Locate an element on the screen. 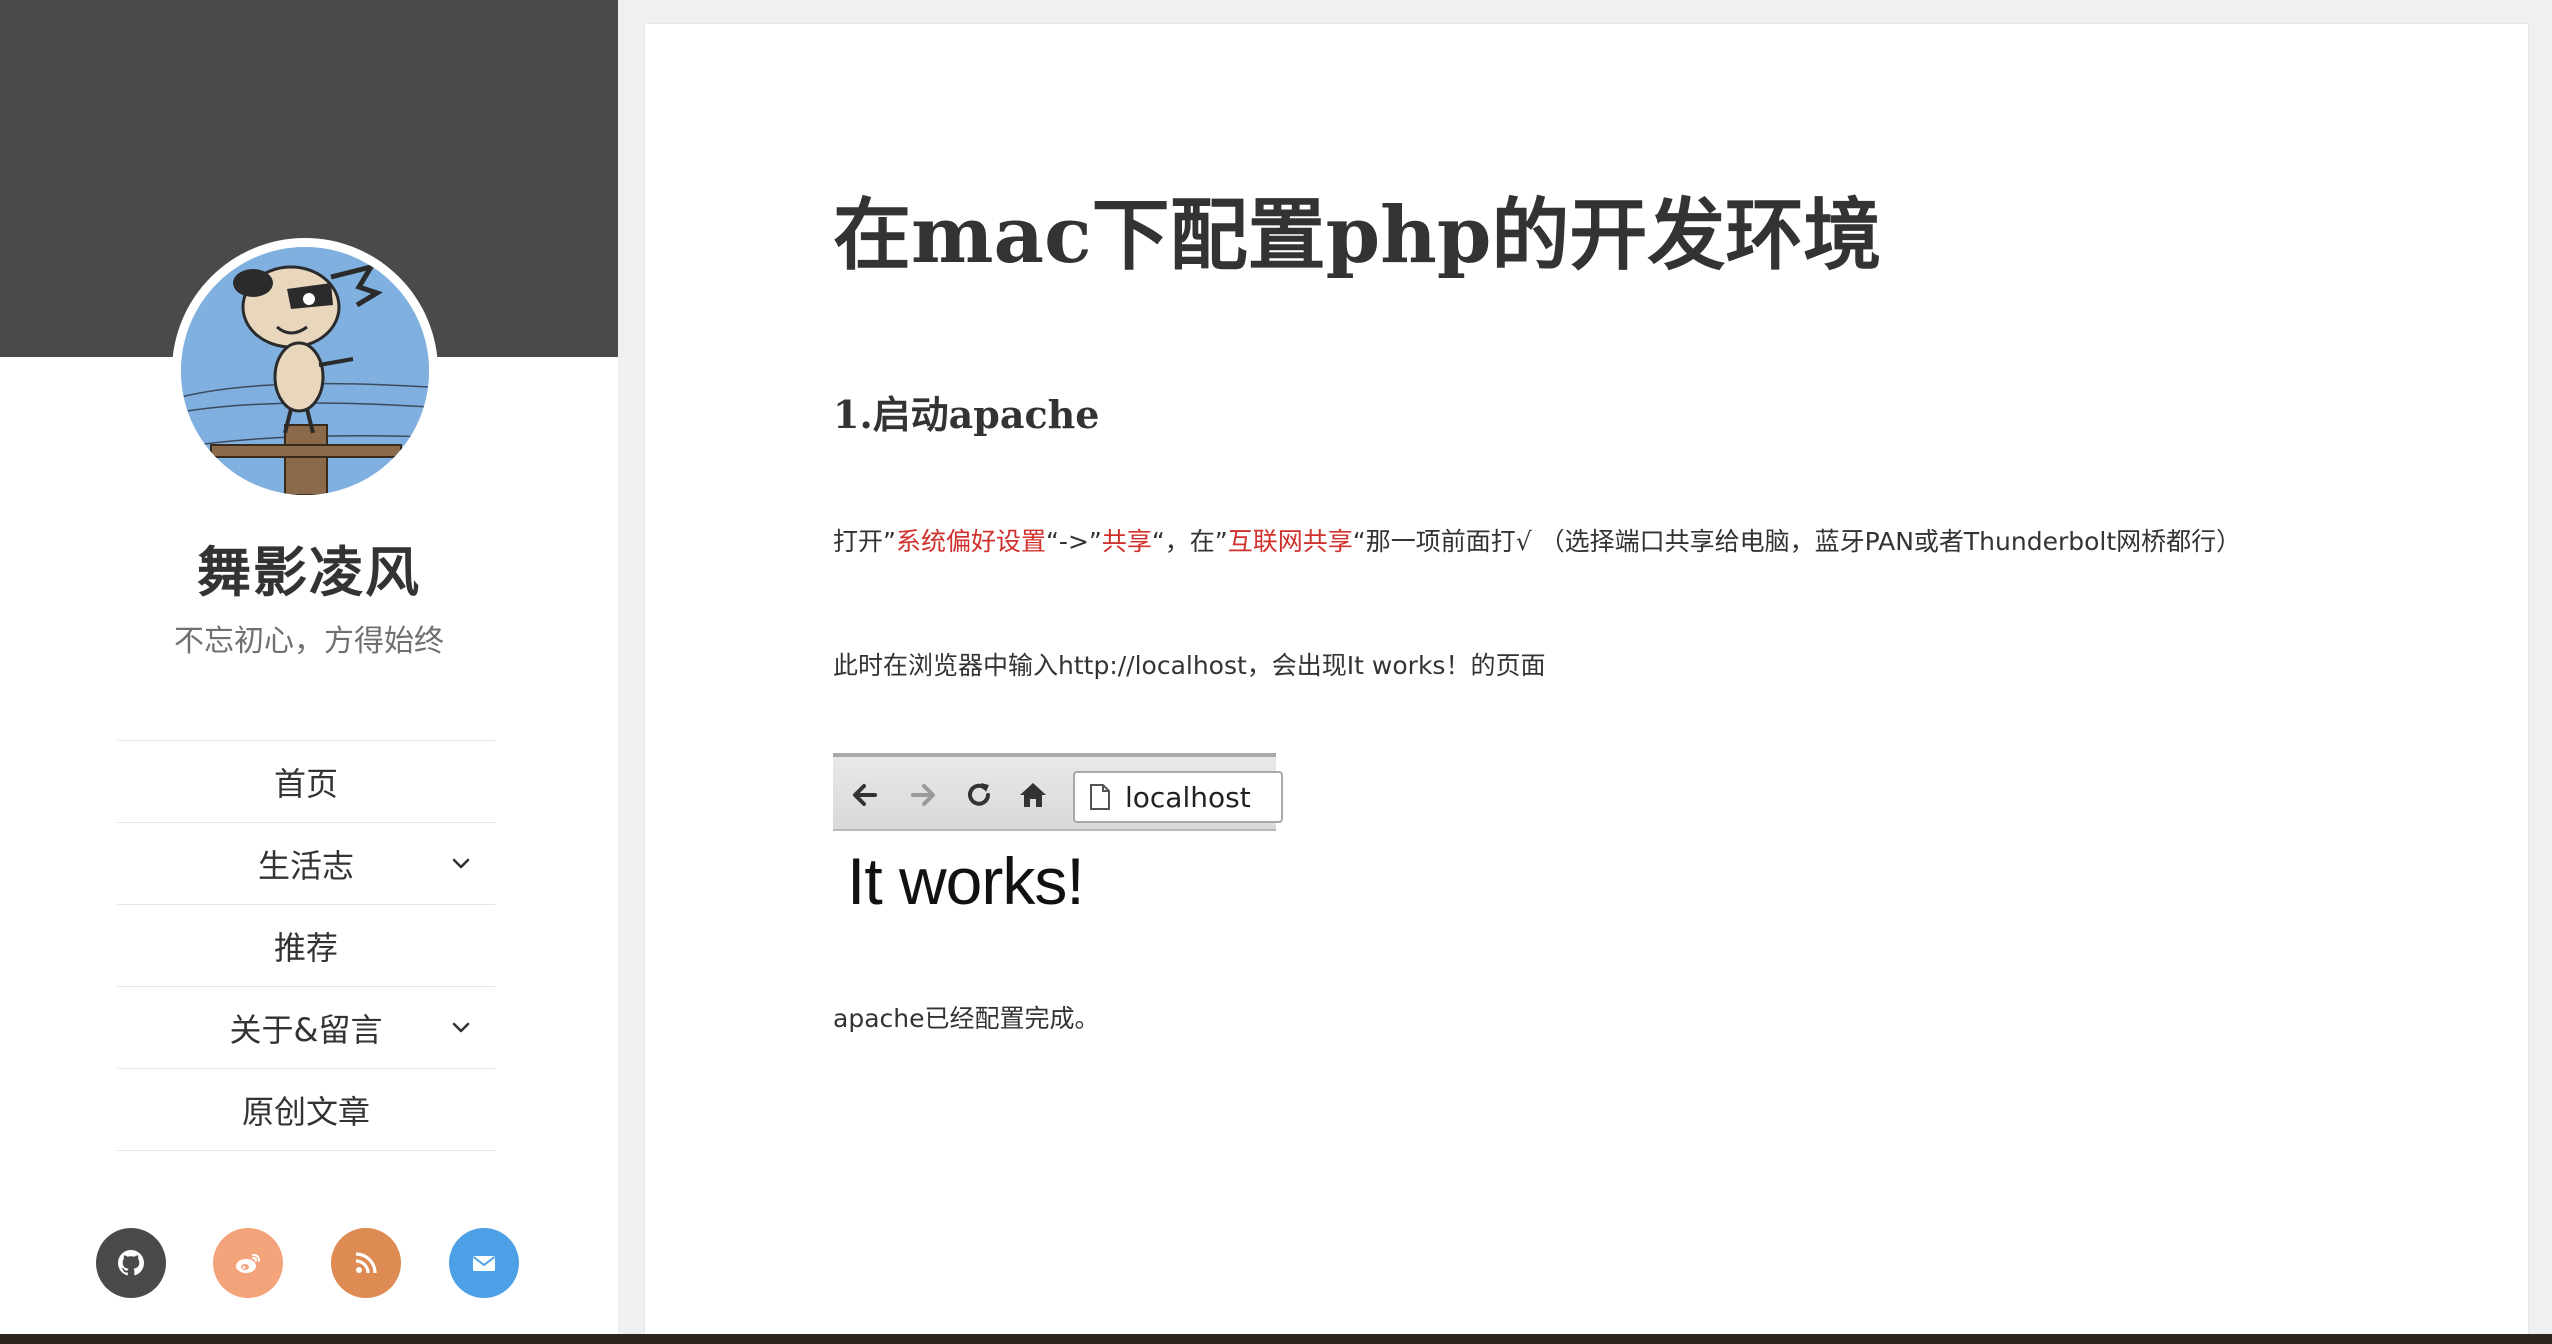 The height and width of the screenshot is (1344, 2552). post-title: 在mac下配置php的开发环境 is located at coordinates (1357, 235).